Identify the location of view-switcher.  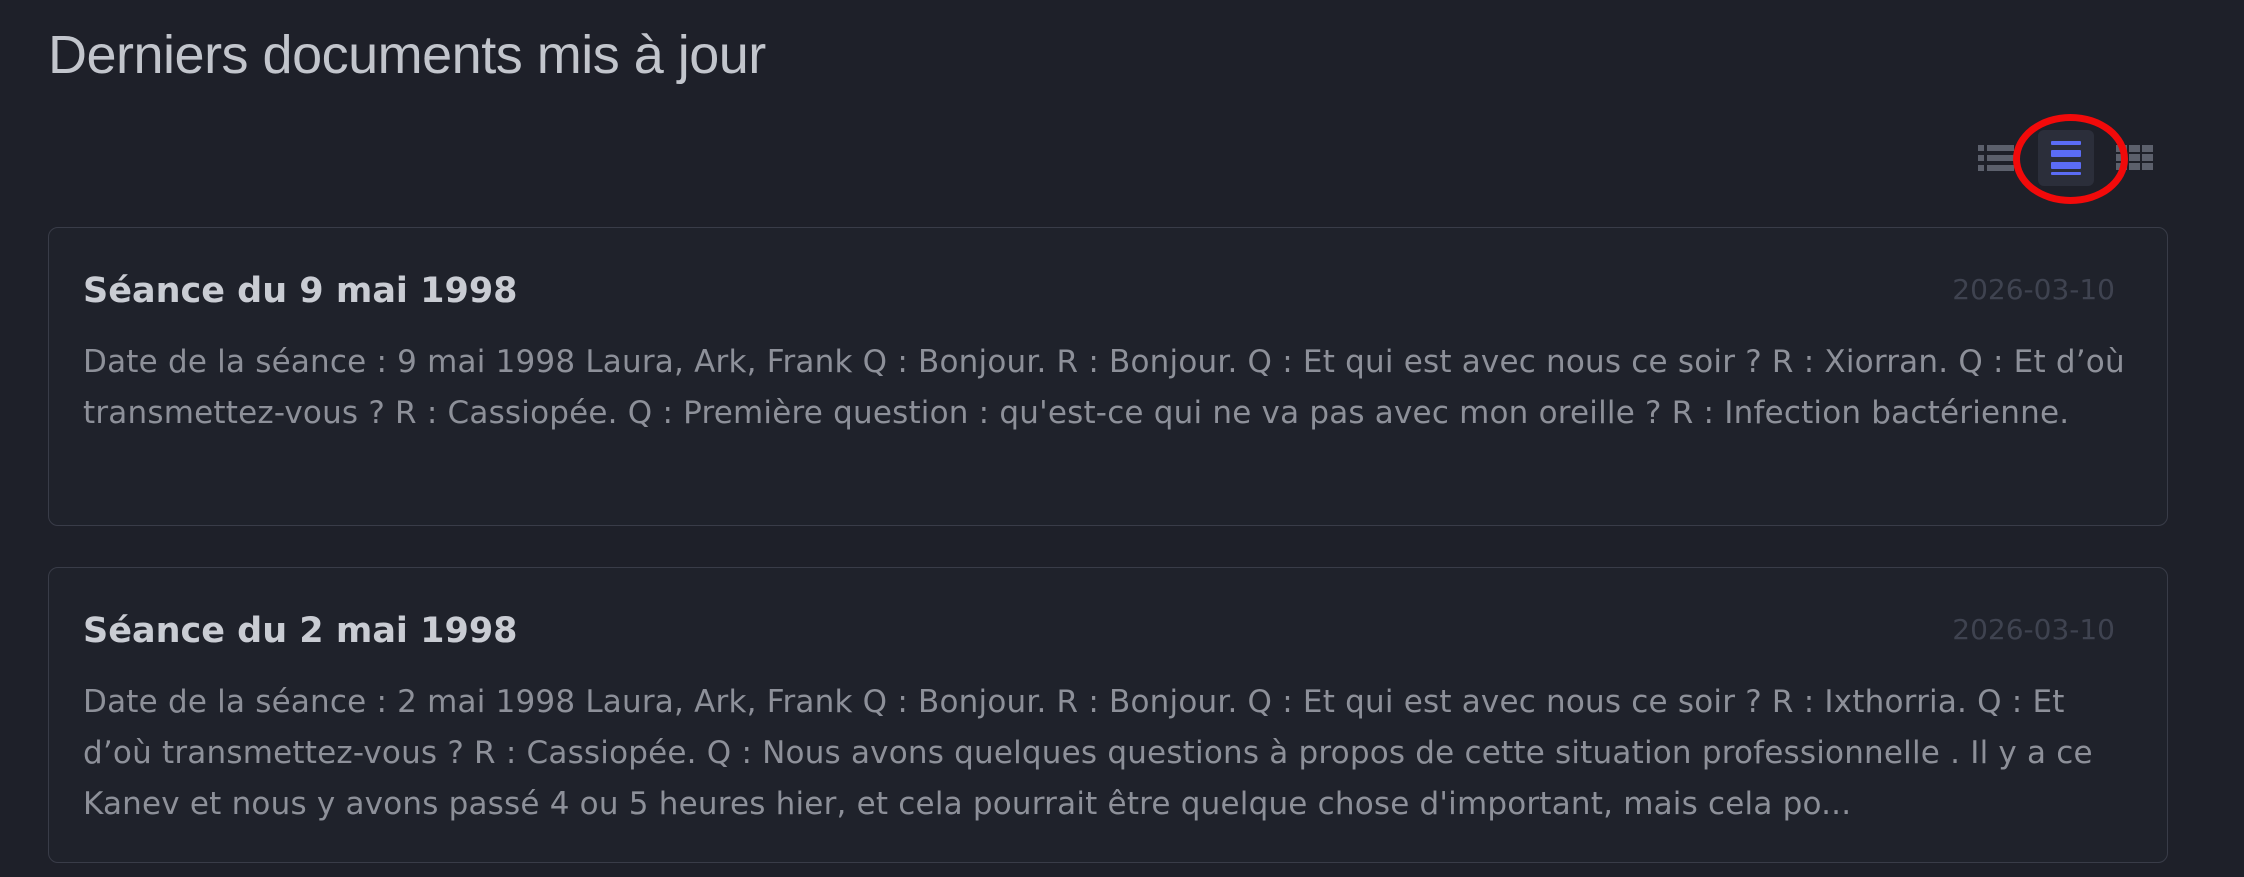
(2067, 158).